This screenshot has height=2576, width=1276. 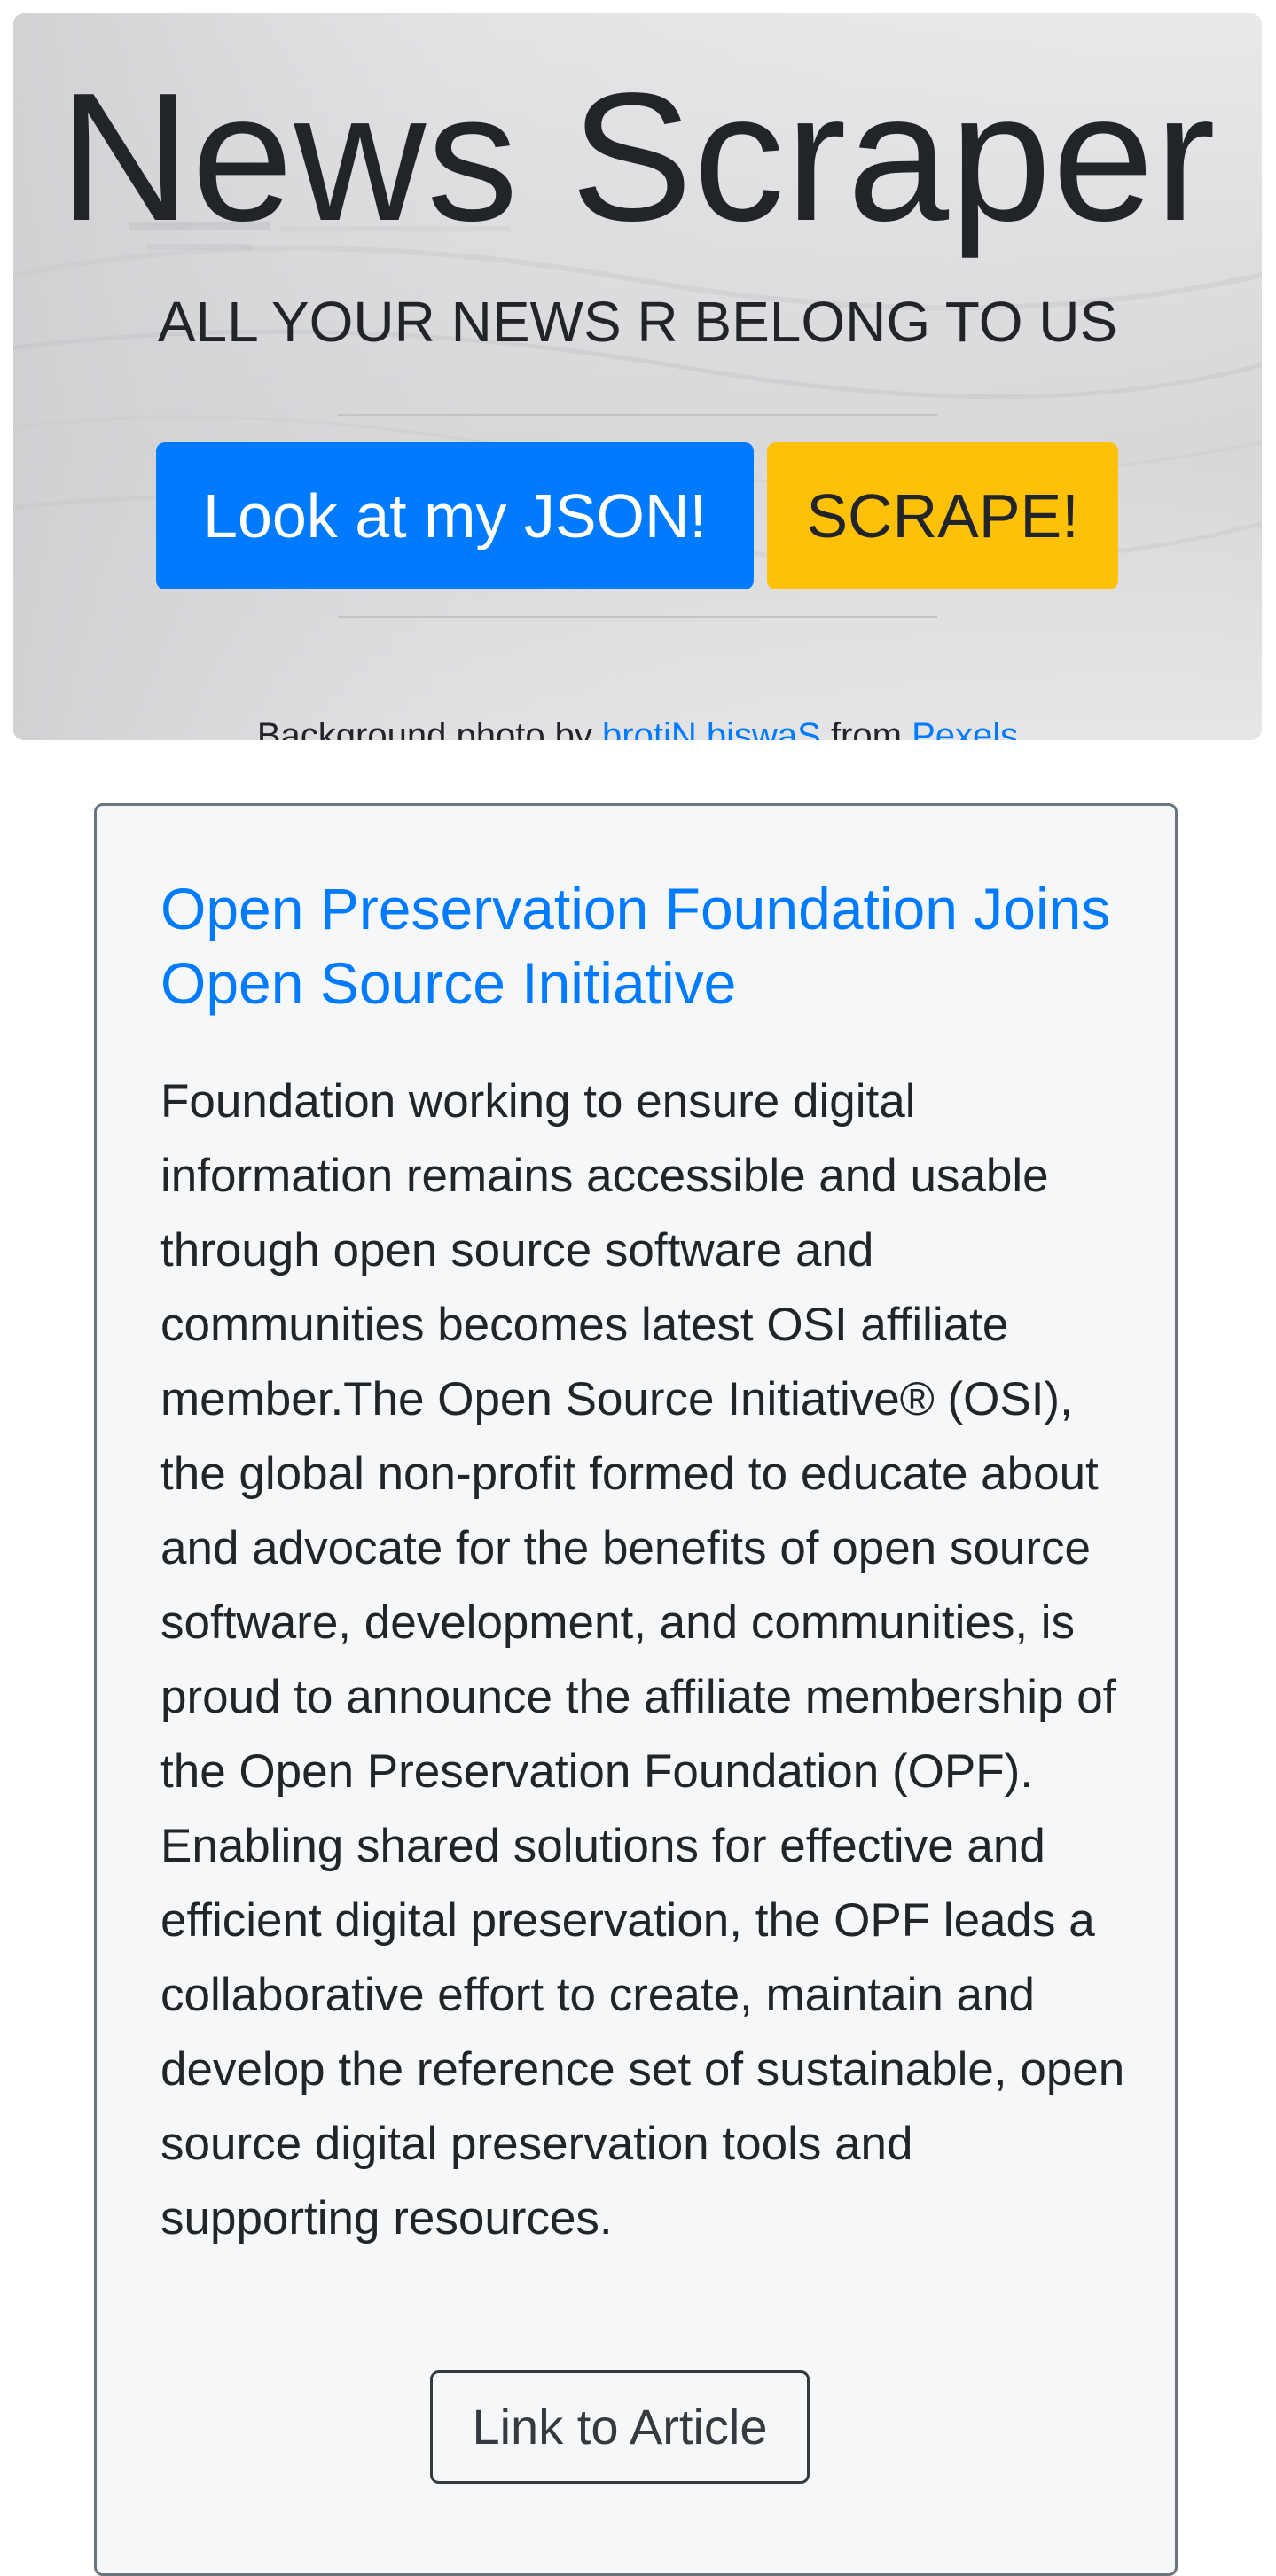 I want to click on view-json-button: Look at my JSON!, so click(x=455, y=515).